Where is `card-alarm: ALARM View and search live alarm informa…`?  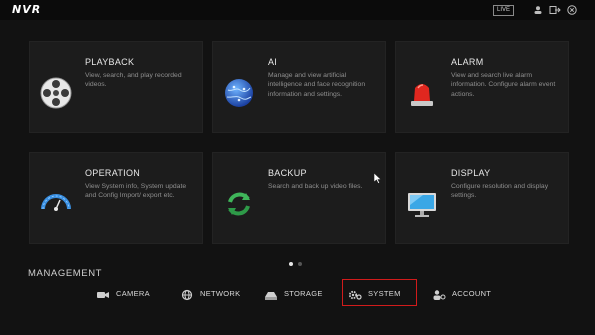
card-alarm: ALARM View and search live alarm informa… is located at coordinates (482, 87).